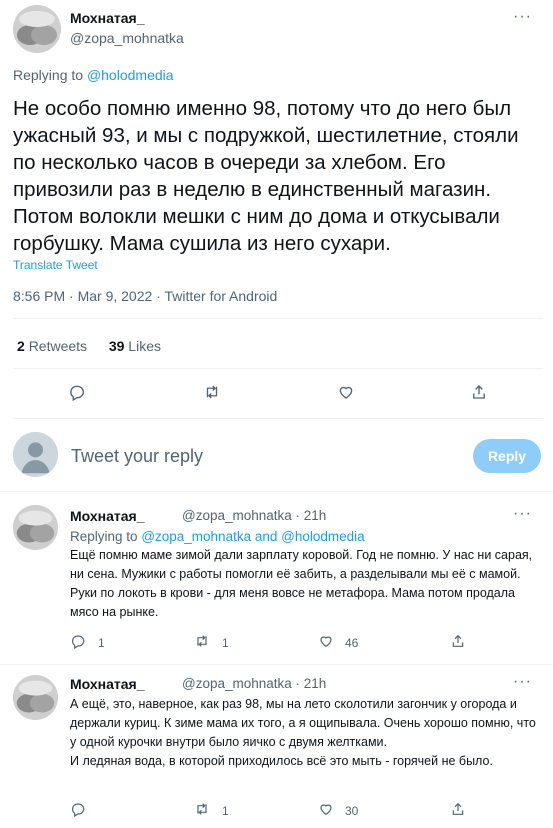 Image resolution: width=553 pixels, height=828 pixels. What do you see at coordinates (252, 536) in the screenshot?
I see `replying-to-link: @zopa_mohnatka and @holodmedia` at bounding box center [252, 536].